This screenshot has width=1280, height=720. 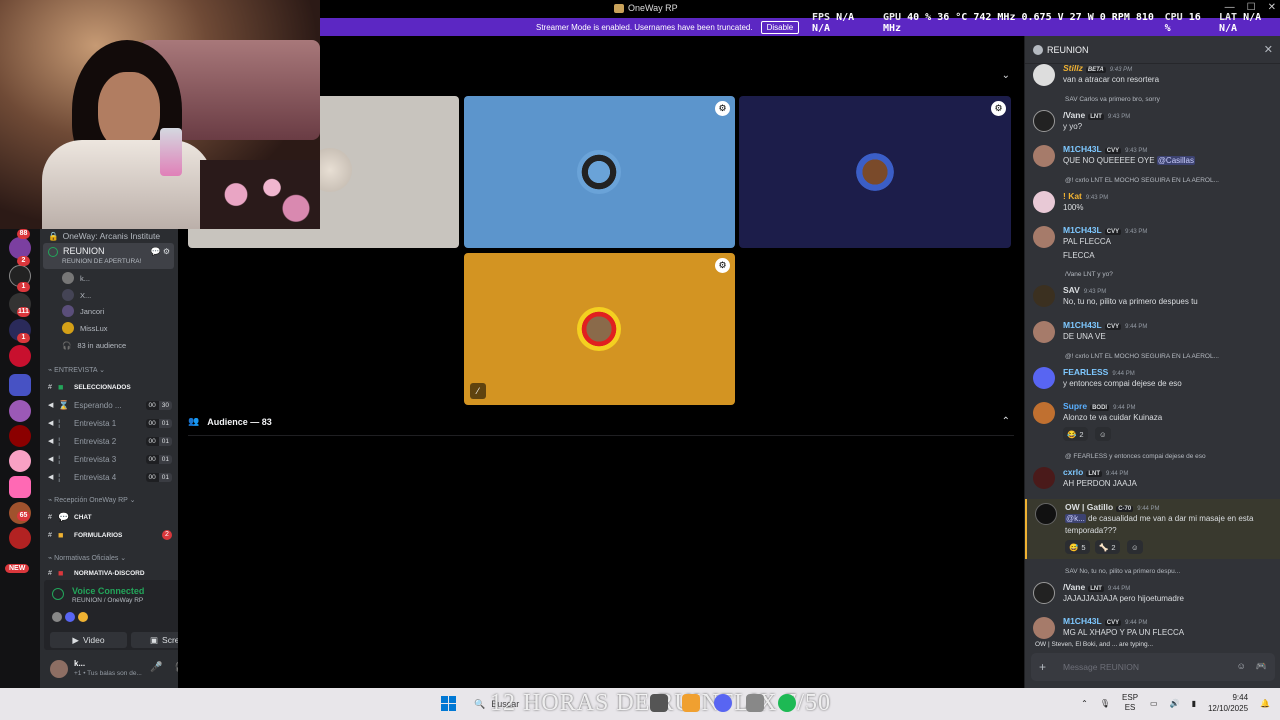 I want to click on channel-chat: # 💬 CHAT, so click(x=112, y=517).